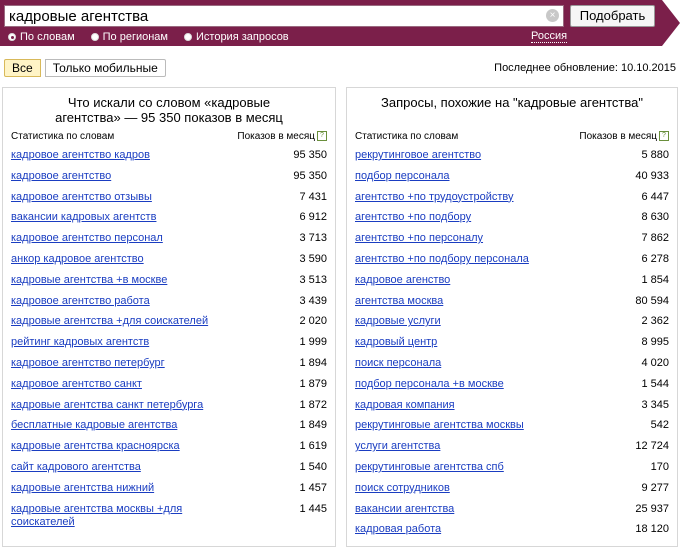 This screenshot has height=547, width=680. What do you see at coordinates (655, 321) in the screenshot?
I see `impressions-count: 2 362` at bounding box center [655, 321].